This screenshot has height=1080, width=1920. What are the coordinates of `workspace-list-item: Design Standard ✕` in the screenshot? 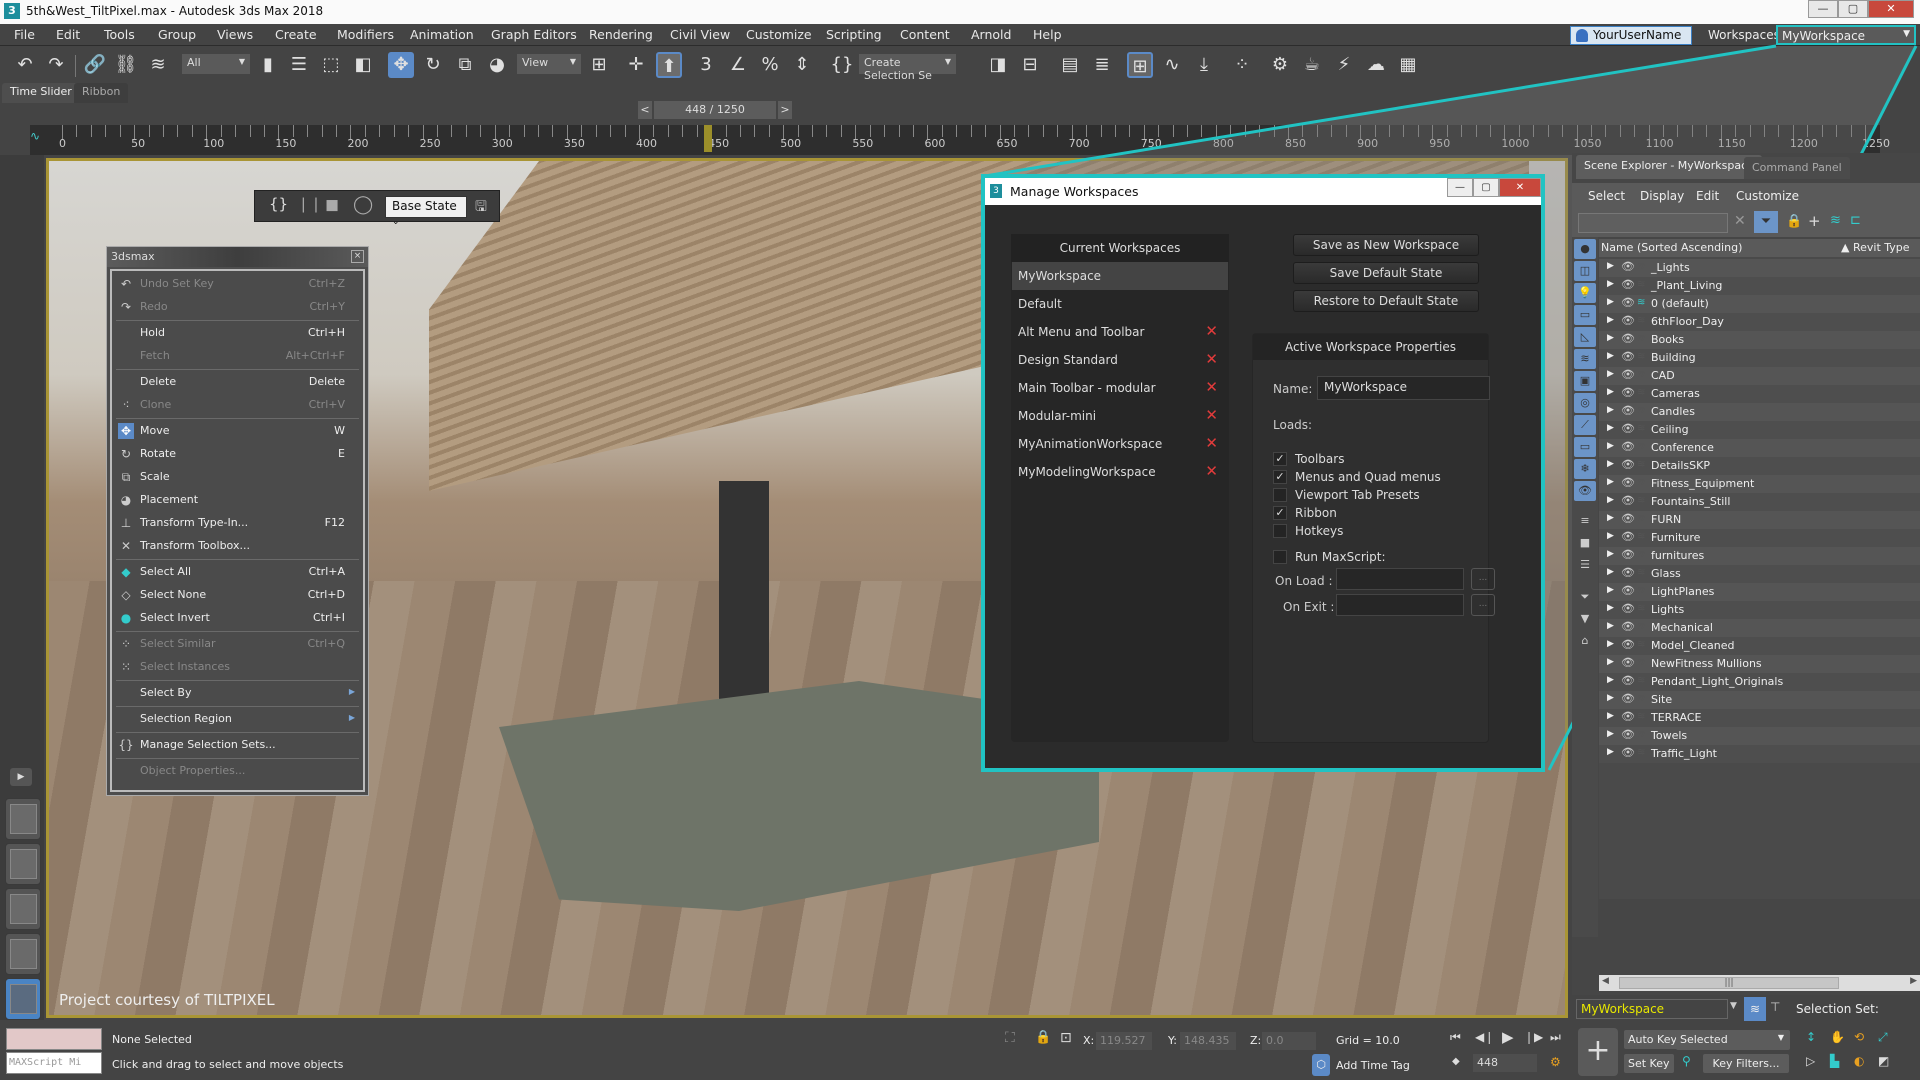 It's located at (1120, 360).